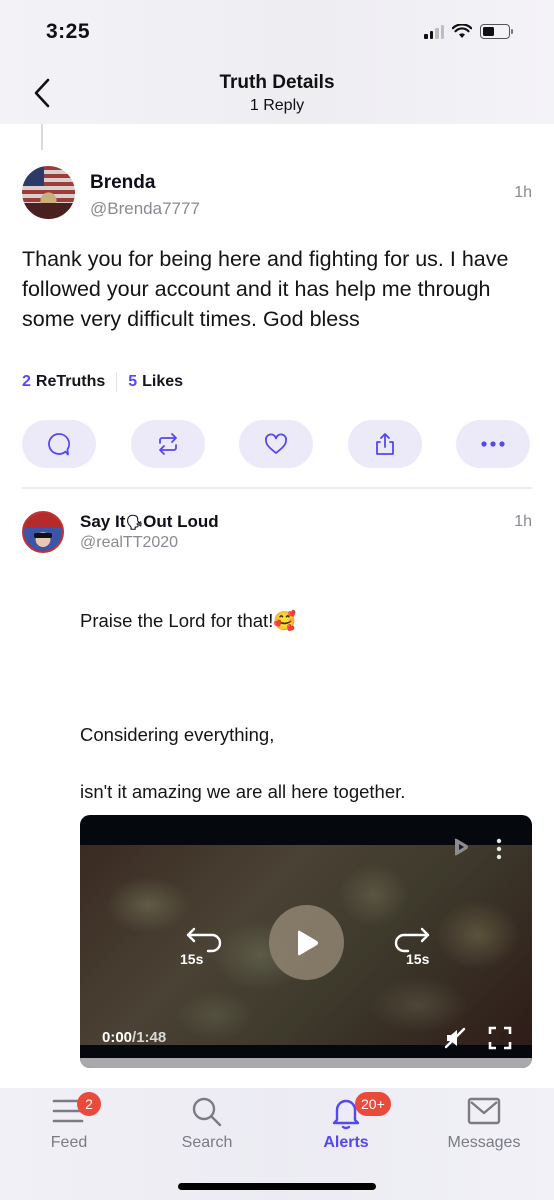 The image size is (554, 1200). Describe the element at coordinates (346, 1128) in the screenshot. I see `tab-alerts: 20+ Alerts` at that location.